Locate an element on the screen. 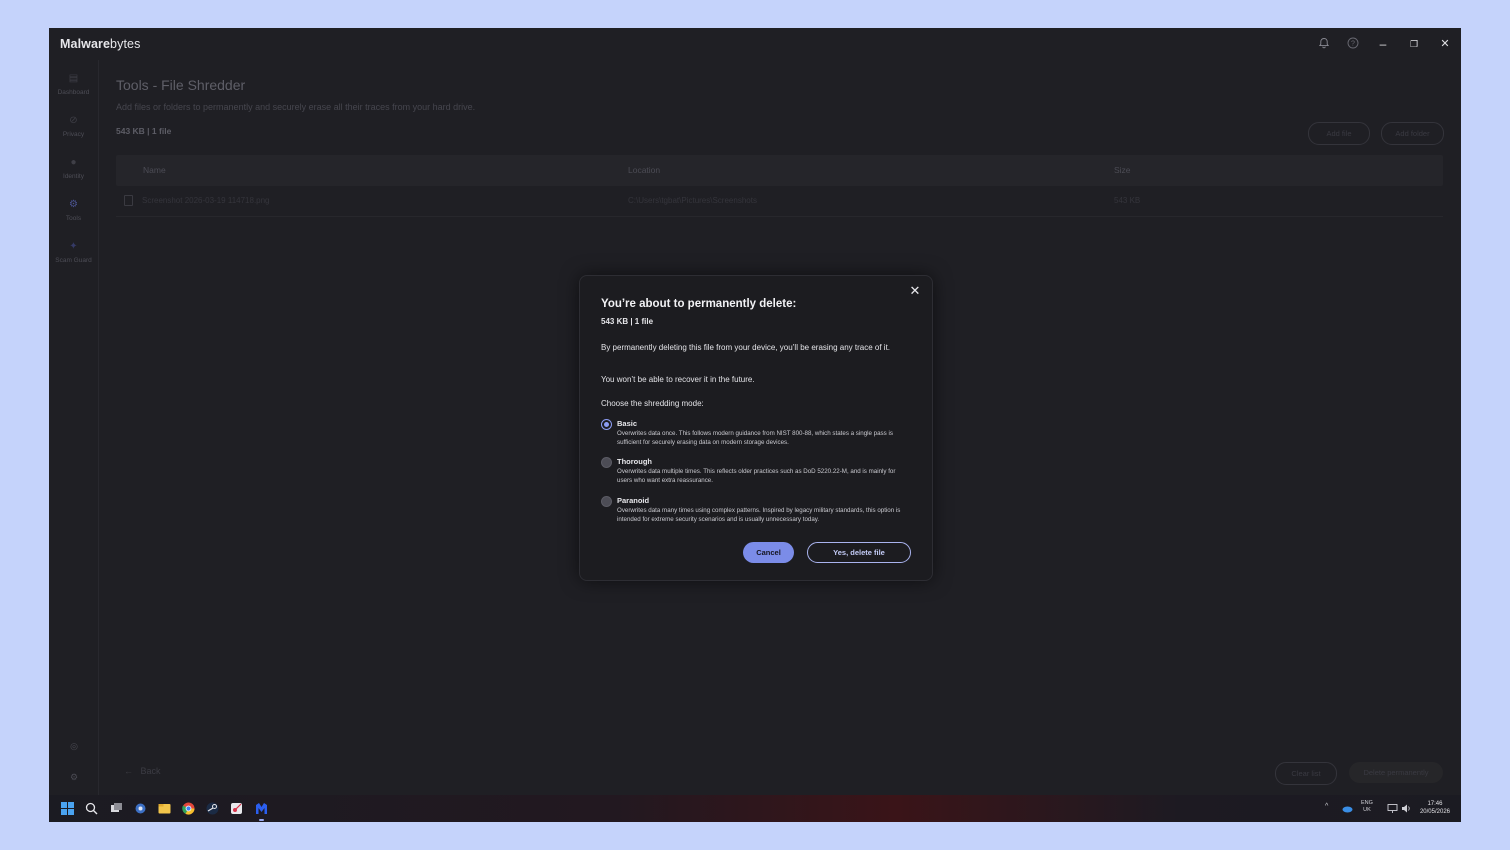  search-icon is located at coordinates (91, 808).